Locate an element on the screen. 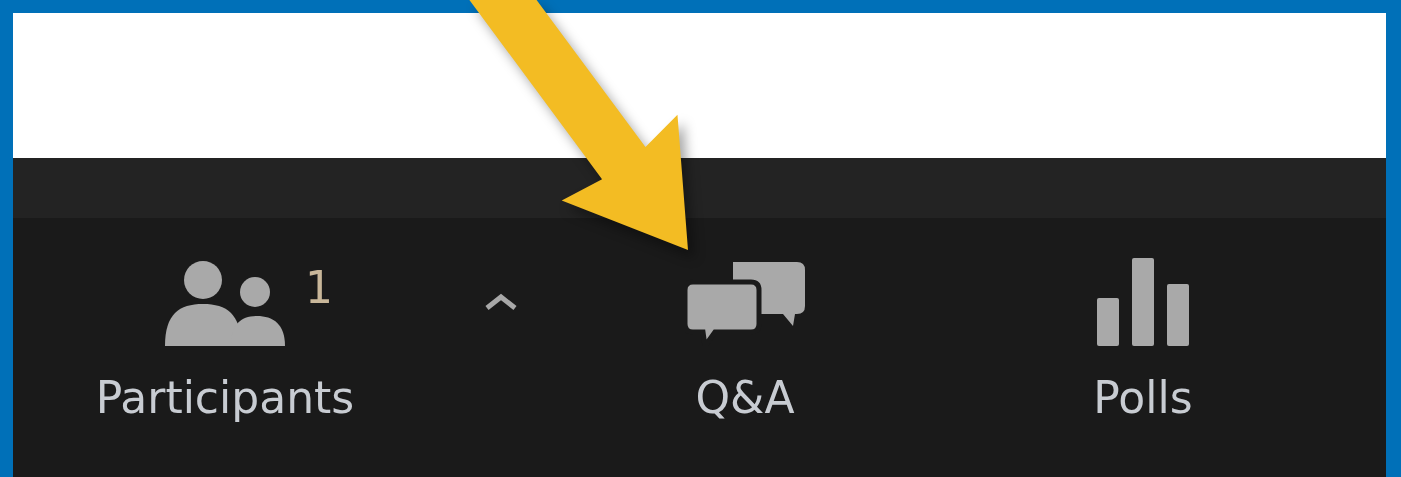  caret-icon is located at coordinates (501, 302).